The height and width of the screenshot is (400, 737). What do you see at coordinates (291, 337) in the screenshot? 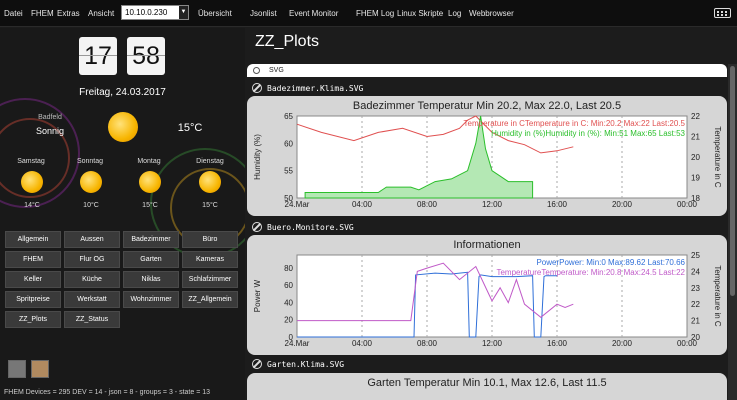
I see `y-tick-label: 0` at bounding box center [291, 337].